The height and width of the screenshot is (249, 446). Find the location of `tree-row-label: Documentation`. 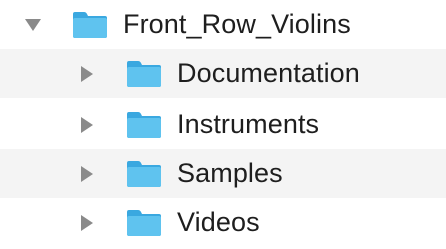

tree-row-label: Documentation is located at coordinates (268, 73).